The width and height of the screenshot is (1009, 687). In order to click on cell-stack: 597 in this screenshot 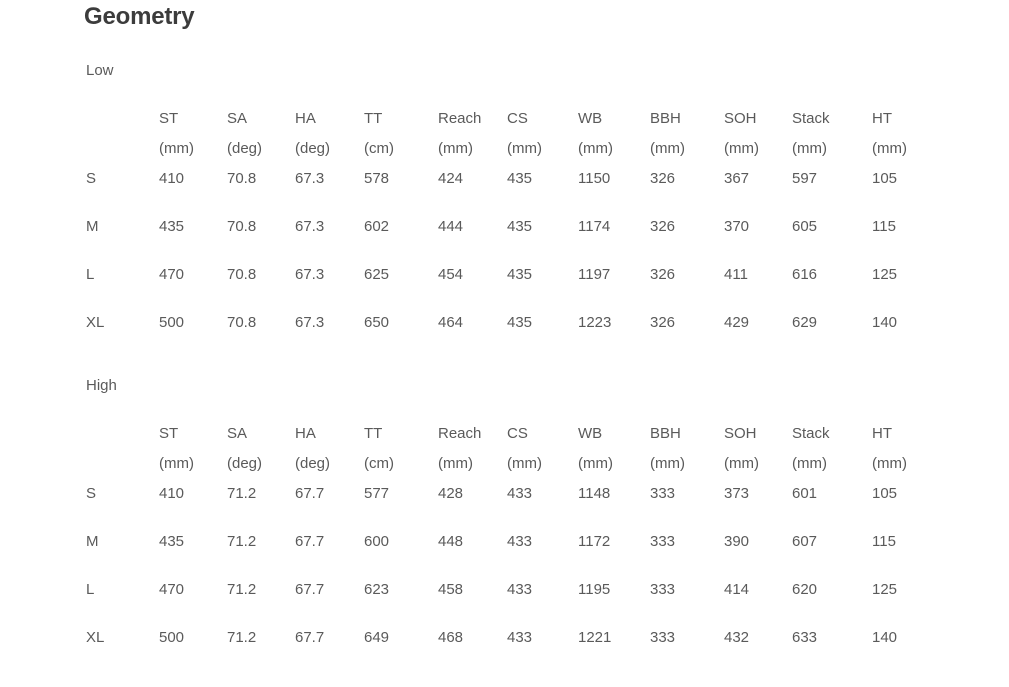, I will do `click(805, 178)`.